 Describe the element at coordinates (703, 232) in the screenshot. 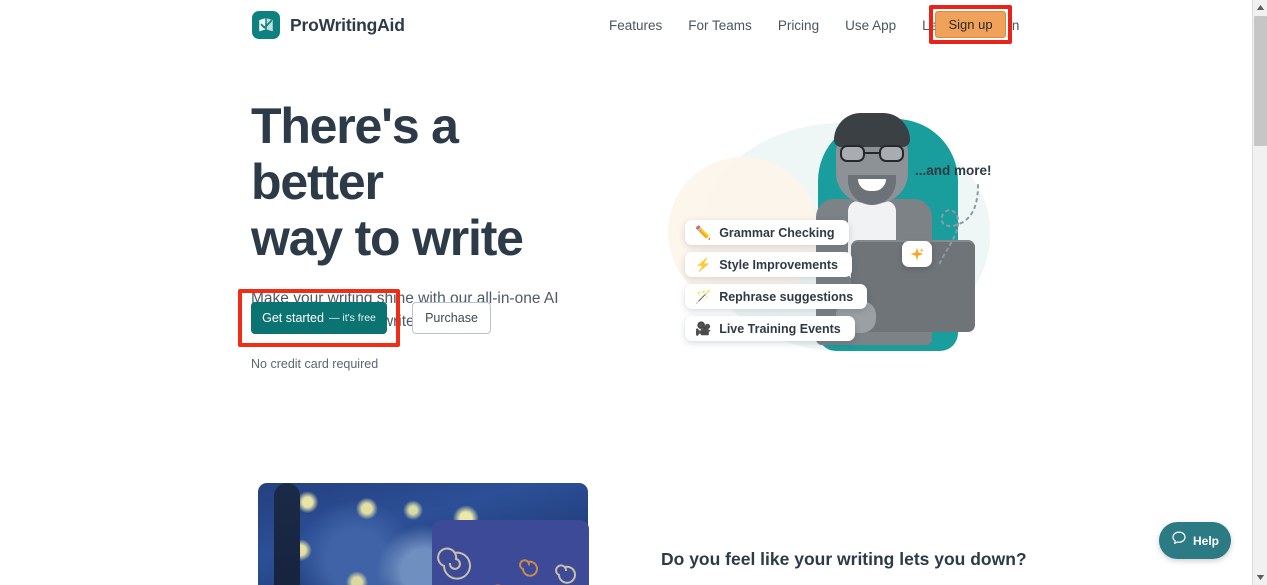

I see `pencil-icon: ✏️` at that location.